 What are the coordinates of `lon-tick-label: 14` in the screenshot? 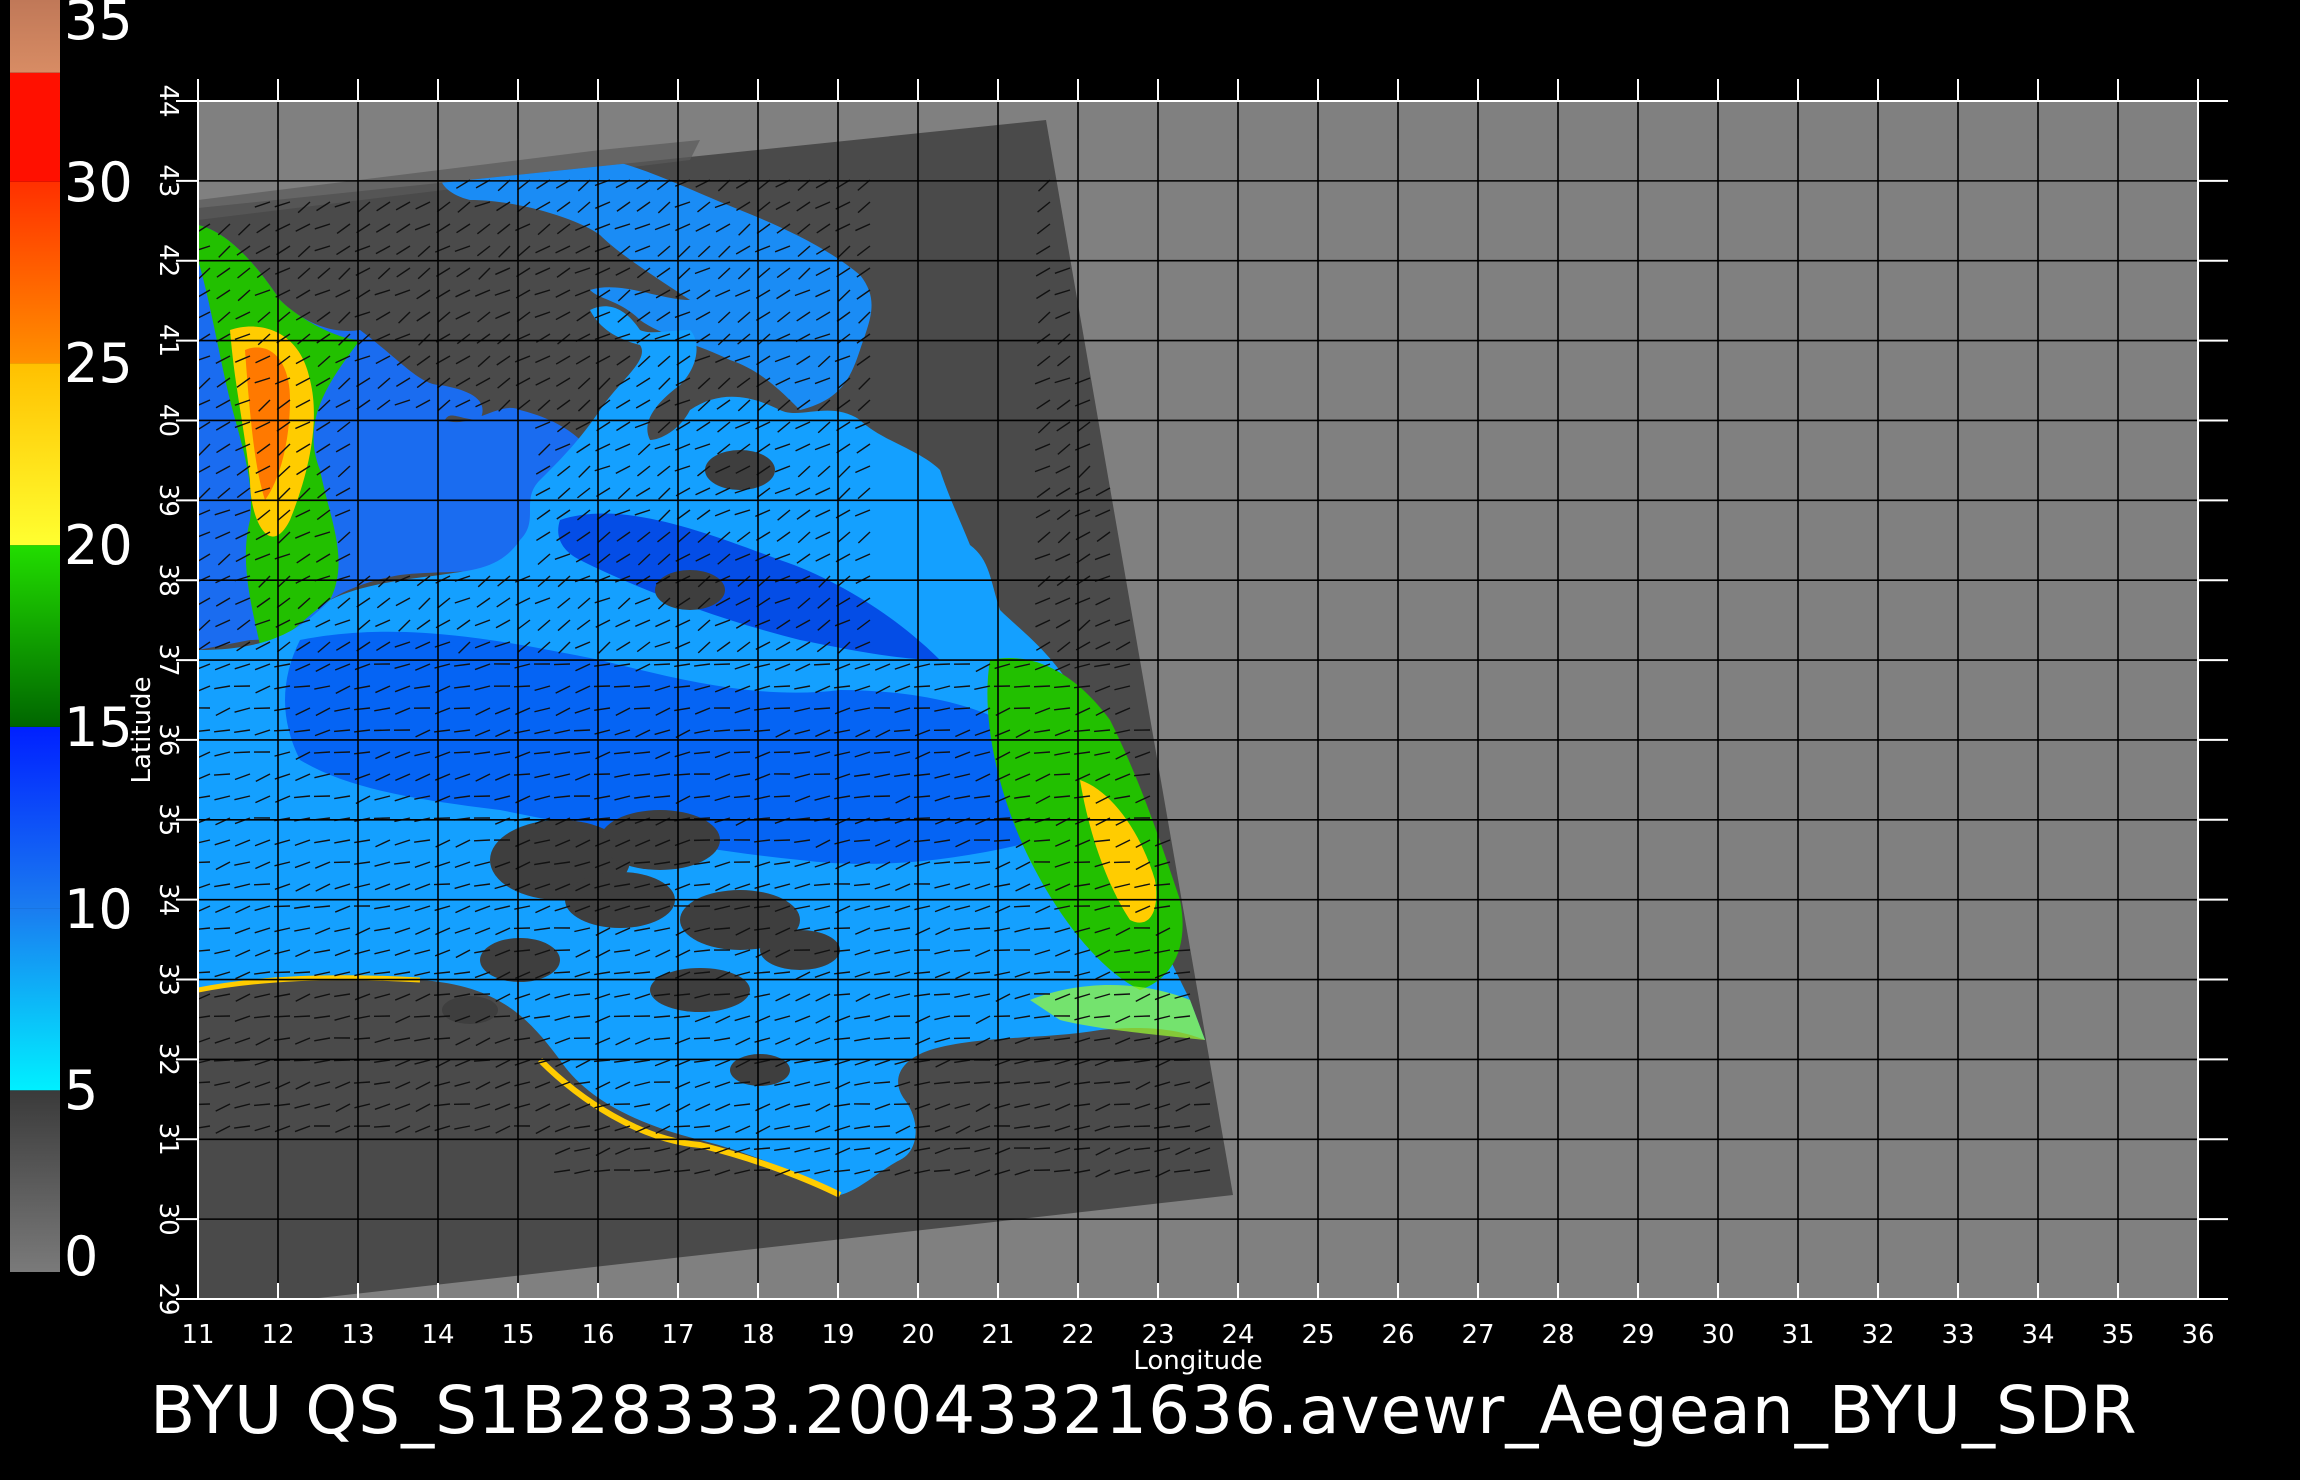 It's located at (437, 1335).